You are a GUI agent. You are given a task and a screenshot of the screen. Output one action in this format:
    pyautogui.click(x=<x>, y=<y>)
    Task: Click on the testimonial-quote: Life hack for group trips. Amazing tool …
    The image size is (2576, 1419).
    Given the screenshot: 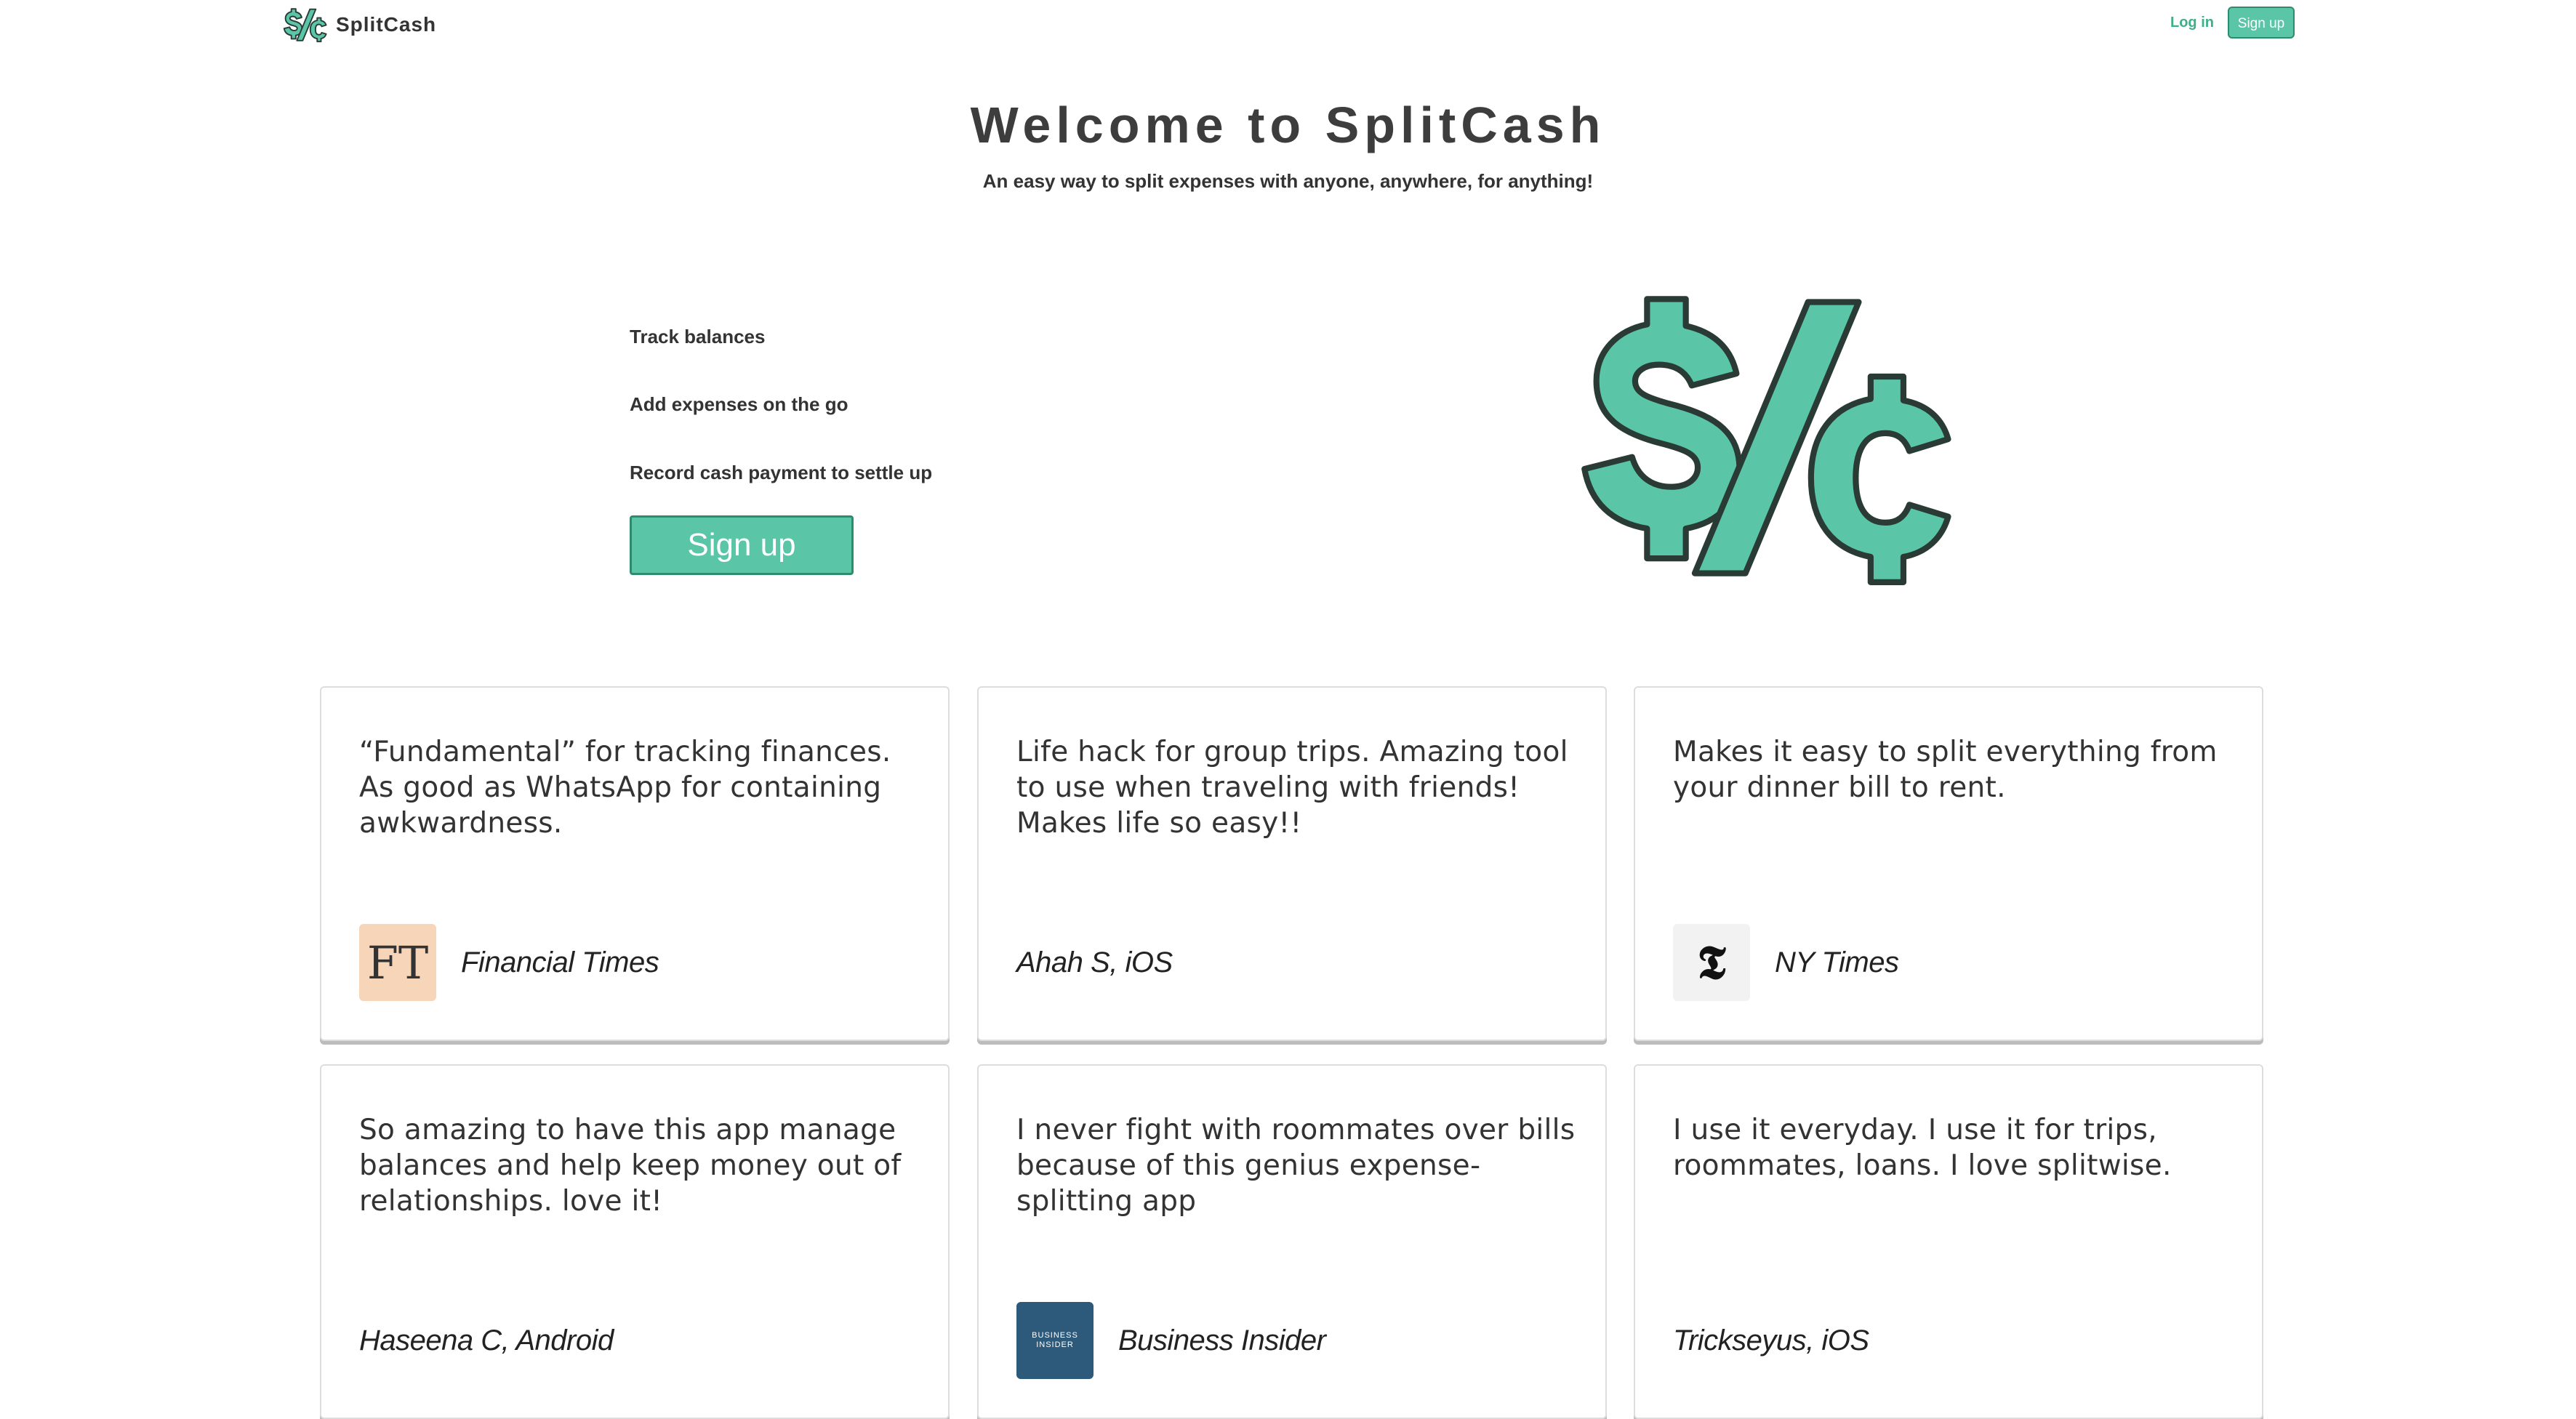 What is the action you would take?
    pyautogui.click(x=1292, y=788)
    